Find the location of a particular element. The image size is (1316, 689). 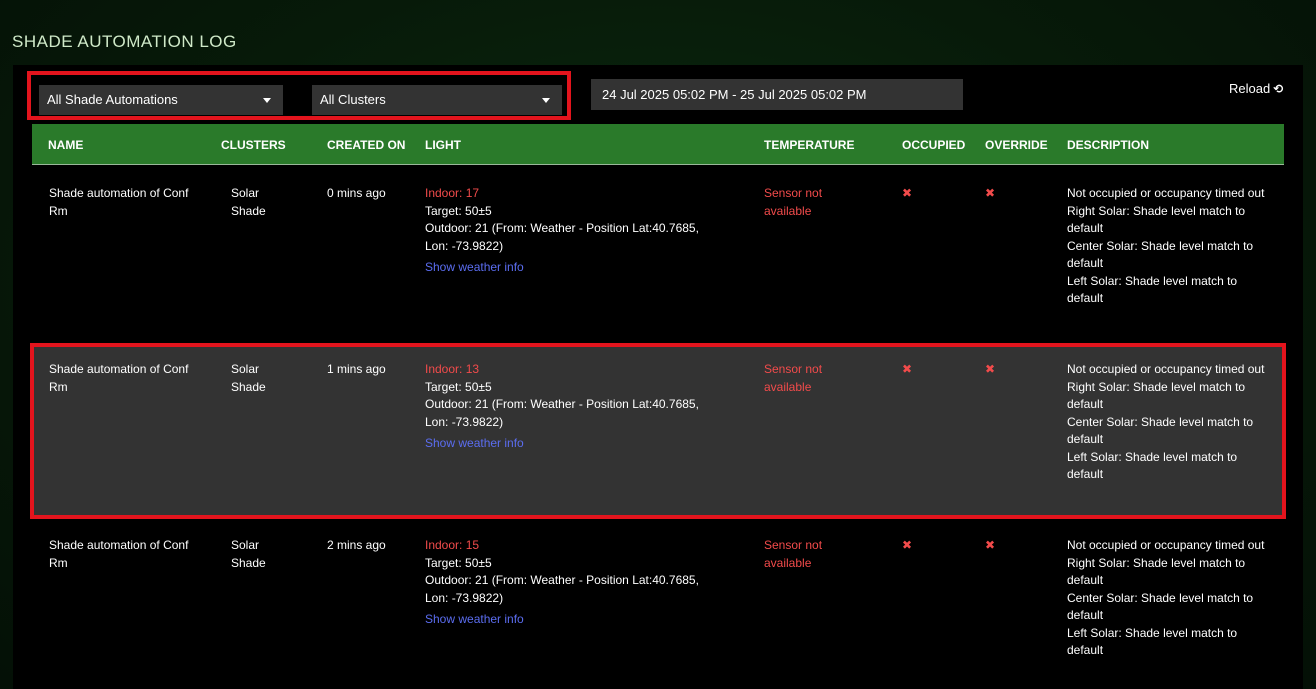

row-created: 2 mins ago is located at coordinates (356, 545).